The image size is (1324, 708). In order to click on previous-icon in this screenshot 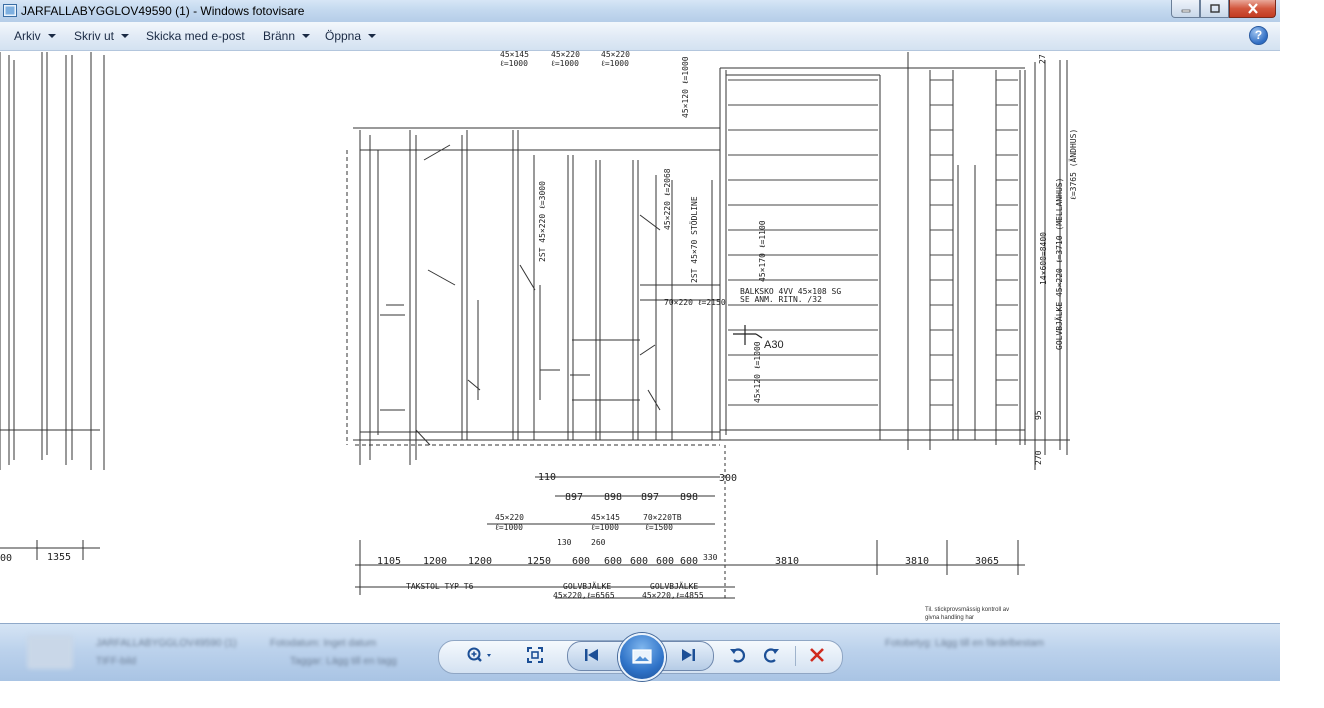, I will do `click(591, 655)`.